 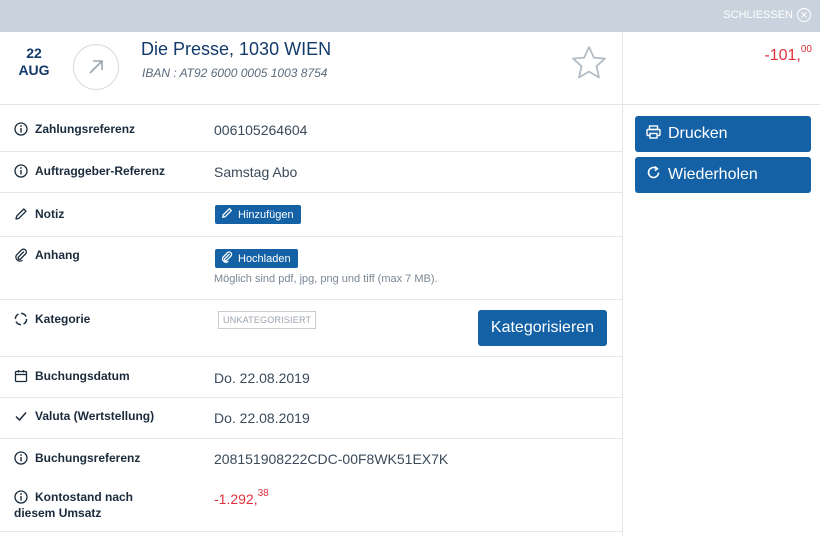 What do you see at coordinates (311, 418) in the screenshot?
I see `detail-row-valuta: Valuta (Wertstellung) Do. 22.08.2019` at bounding box center [311, 418].